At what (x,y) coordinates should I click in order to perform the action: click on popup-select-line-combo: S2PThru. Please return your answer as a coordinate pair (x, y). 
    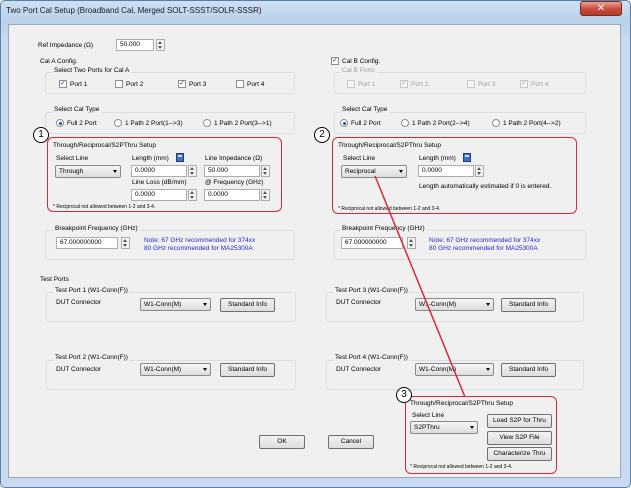
    Looking at the image, I should click on (444, 427).